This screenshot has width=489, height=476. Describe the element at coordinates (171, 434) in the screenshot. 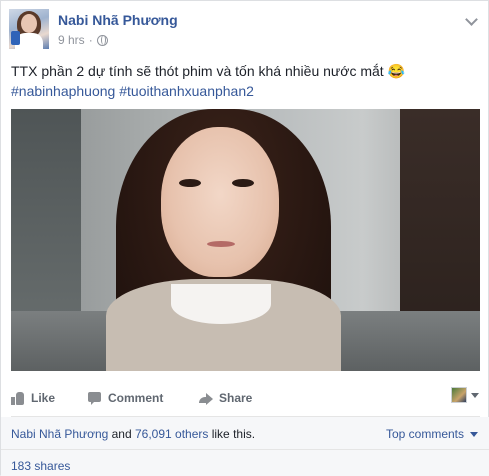

I see `others-count: 76,091 others` at that location.